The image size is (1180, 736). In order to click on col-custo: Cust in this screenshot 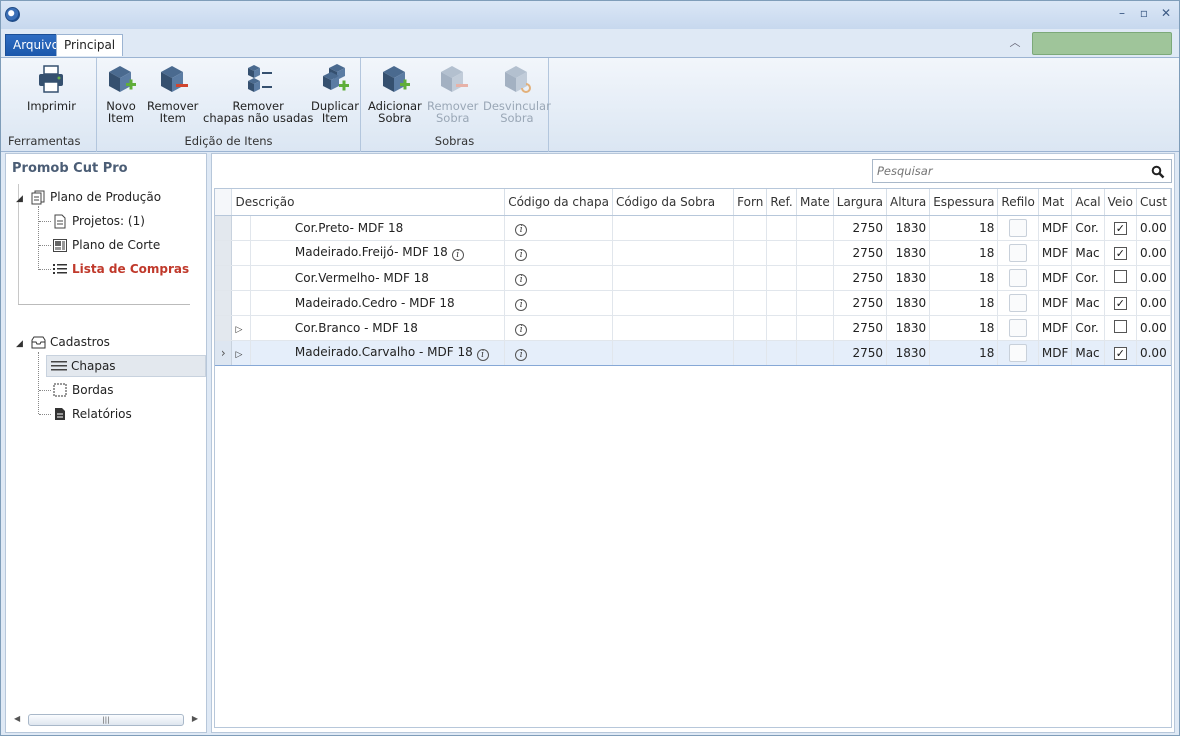, I will do `click(1153, 202)`.